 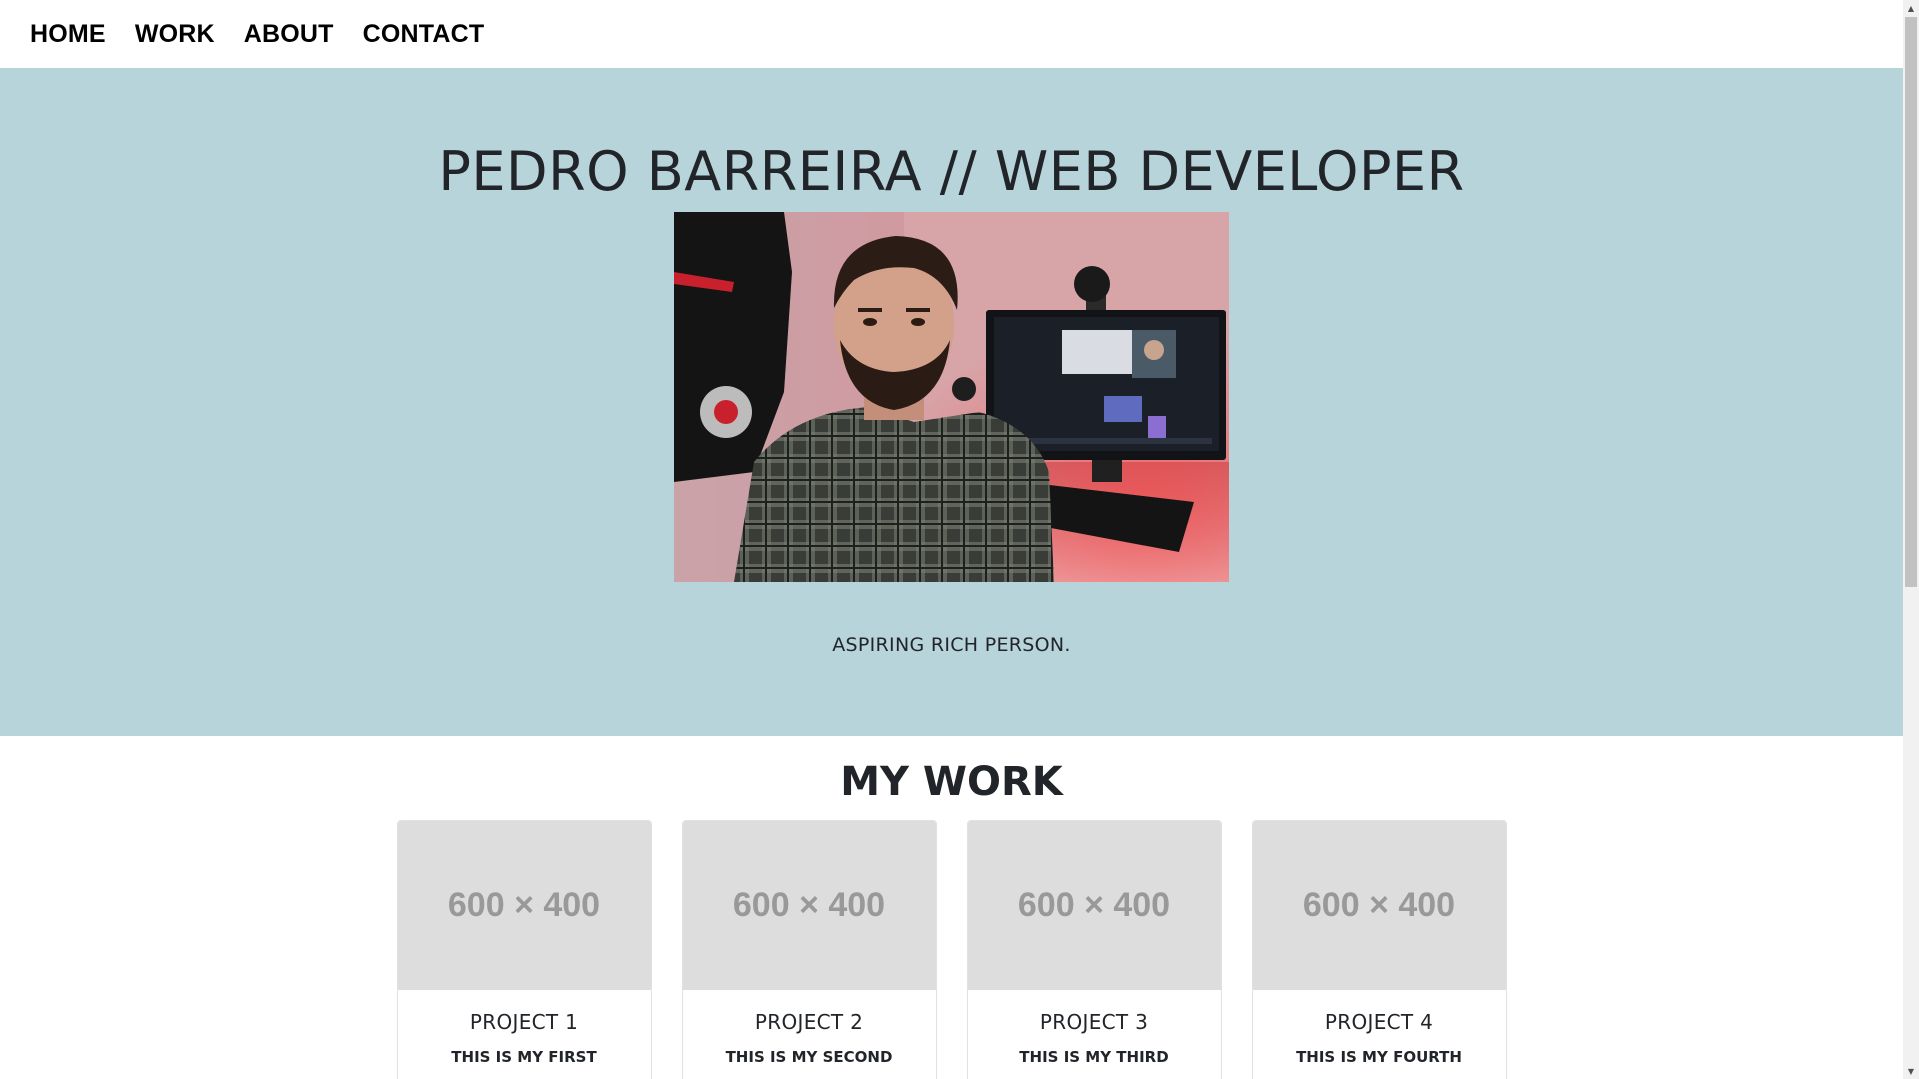 I want to click on vertical-scrollbar: ▲ ▼, so click(x=1911, y=539).